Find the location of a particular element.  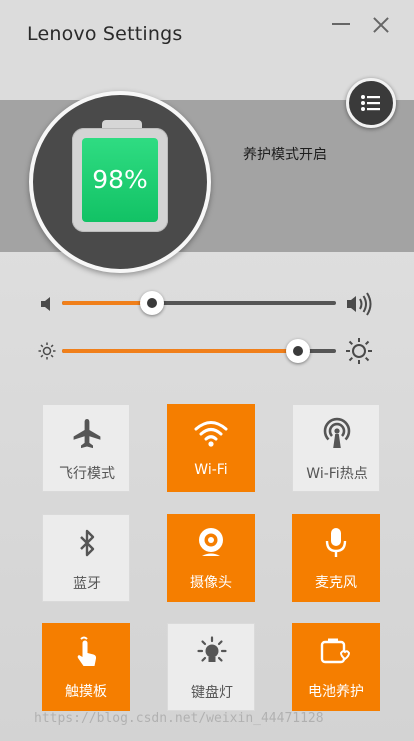

volume-slider is located at coordinates (199, 303).